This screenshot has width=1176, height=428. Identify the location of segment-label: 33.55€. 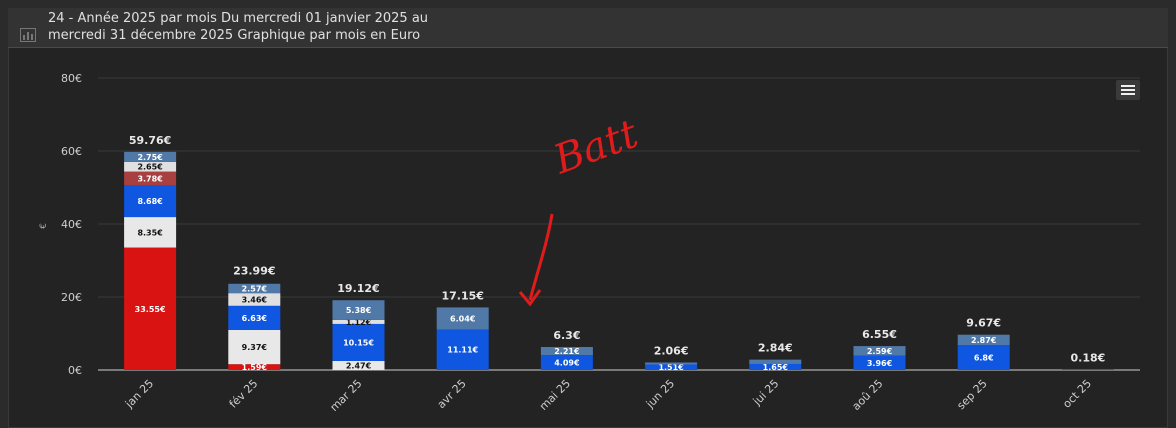
(150, 309).